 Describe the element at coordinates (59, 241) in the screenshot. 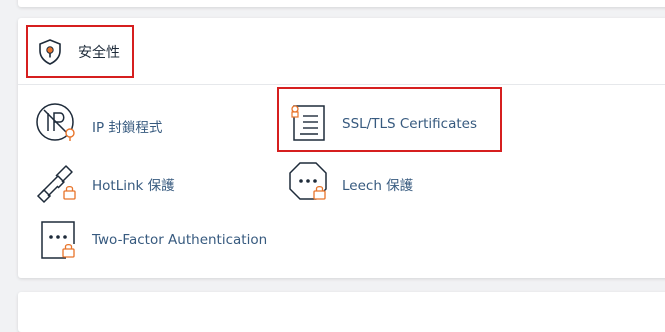

I see `two-factor-icon` at that location.